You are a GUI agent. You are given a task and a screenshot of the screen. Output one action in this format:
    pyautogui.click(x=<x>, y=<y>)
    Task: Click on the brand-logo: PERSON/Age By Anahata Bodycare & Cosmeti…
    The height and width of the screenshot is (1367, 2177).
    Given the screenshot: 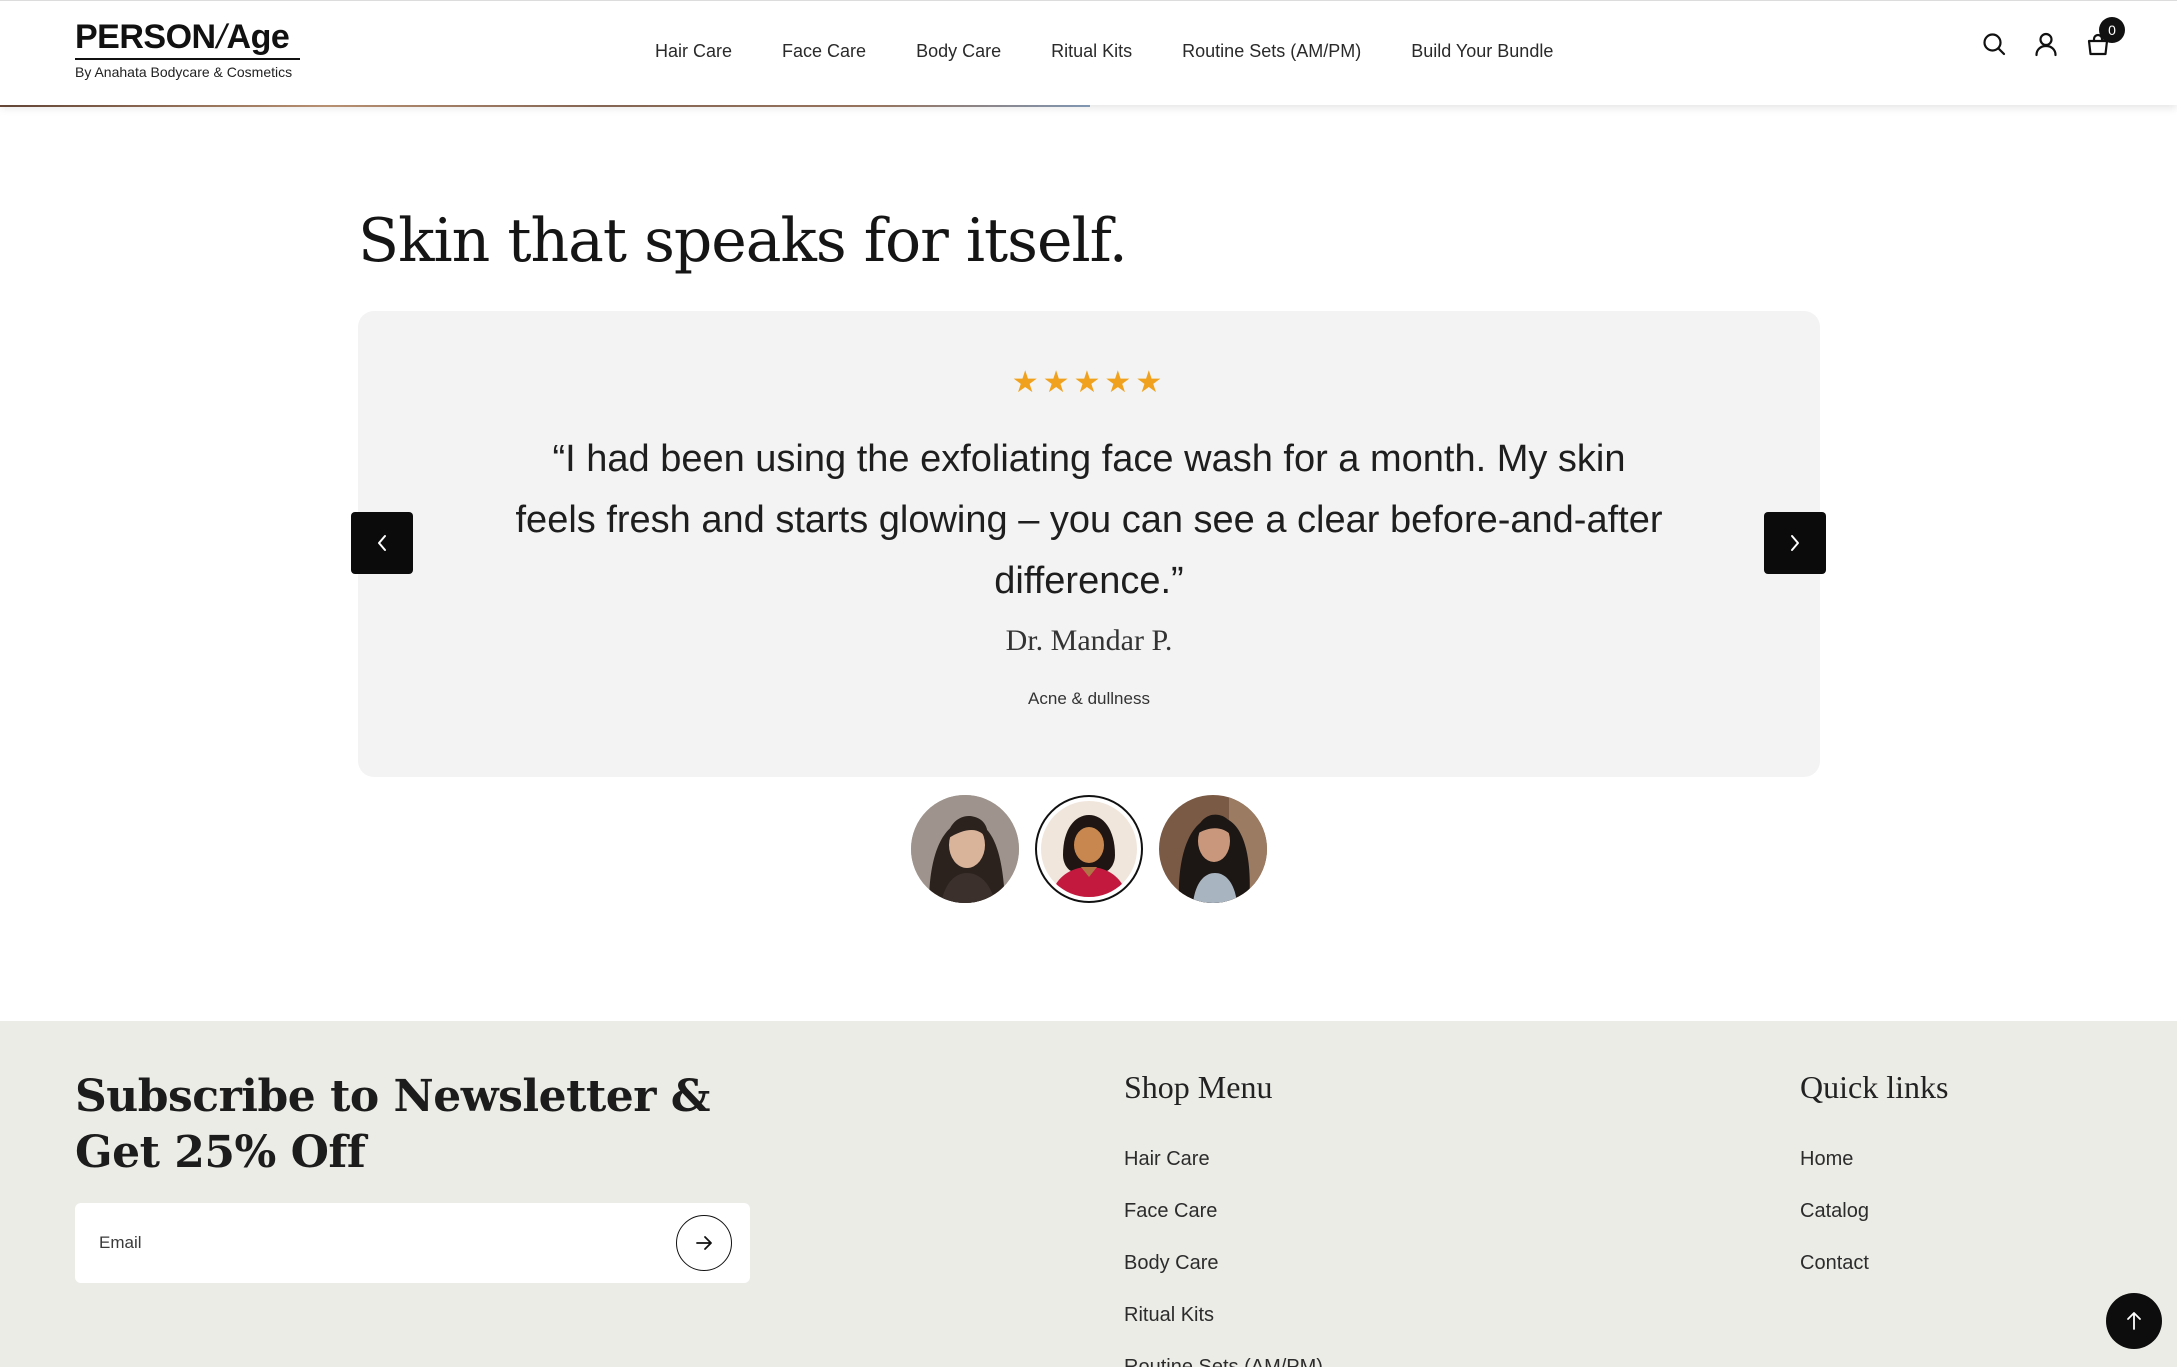 What is the action you would take?
    pyautogui.click(x=190, y=49)
    